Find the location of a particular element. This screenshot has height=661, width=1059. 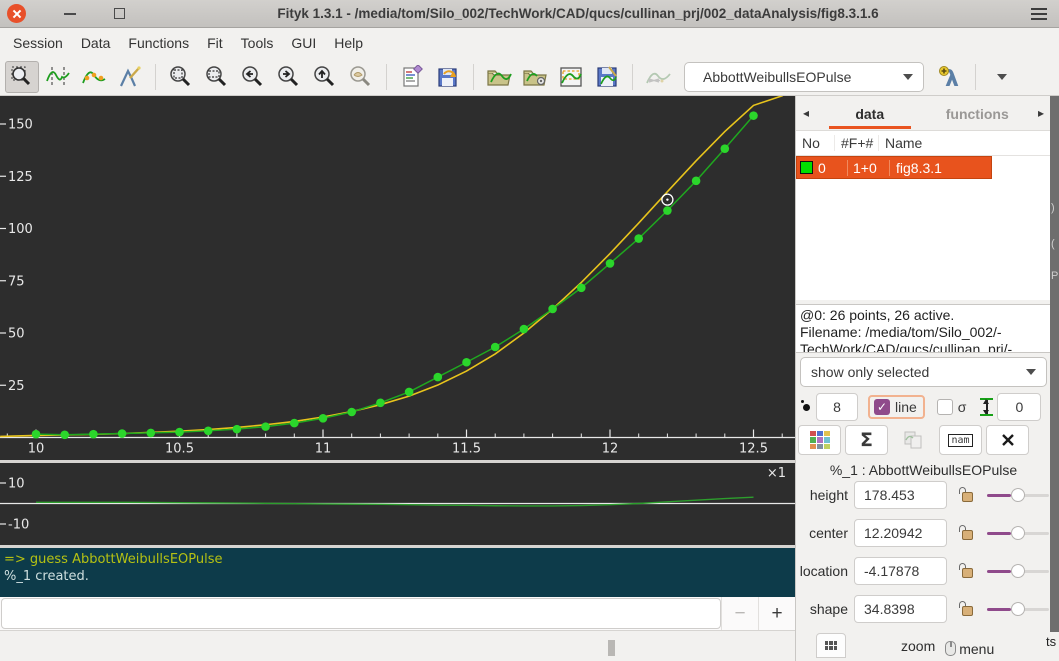

rename-button: nam is located at coordinates (960, 440).